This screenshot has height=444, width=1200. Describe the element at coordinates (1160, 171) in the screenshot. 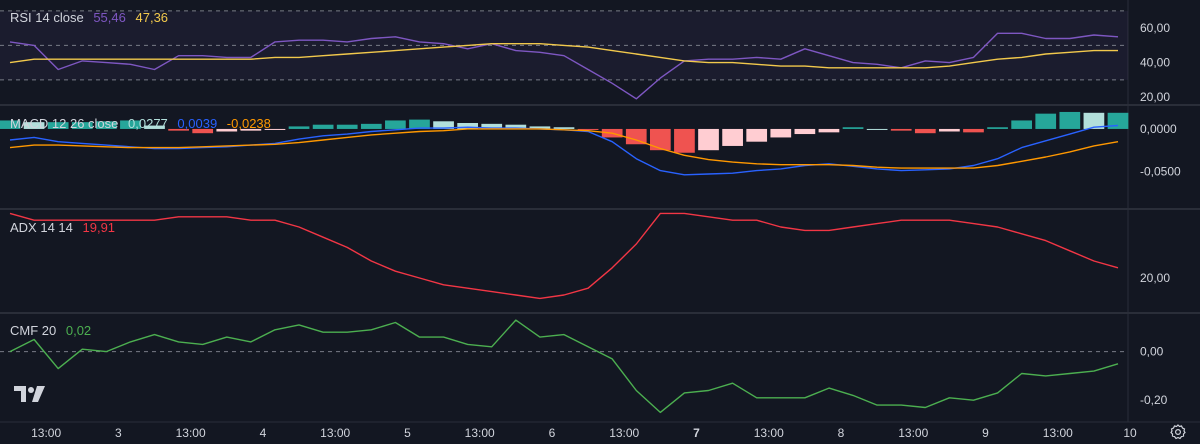

I see `macd-y-tick-label: -0,0500` at that location.